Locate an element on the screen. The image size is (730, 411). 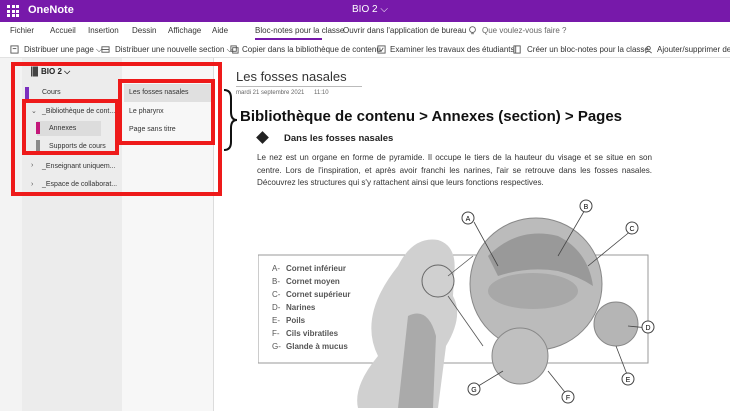
page-title: Les fosses nasales is located at coordinates (291, 76).